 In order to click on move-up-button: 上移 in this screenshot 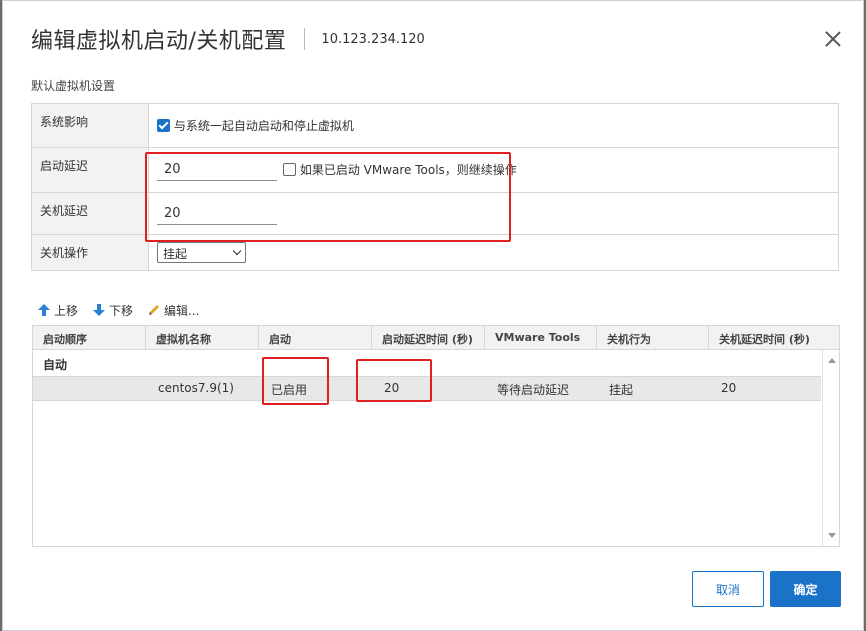, I will do `click(57, 310)`.